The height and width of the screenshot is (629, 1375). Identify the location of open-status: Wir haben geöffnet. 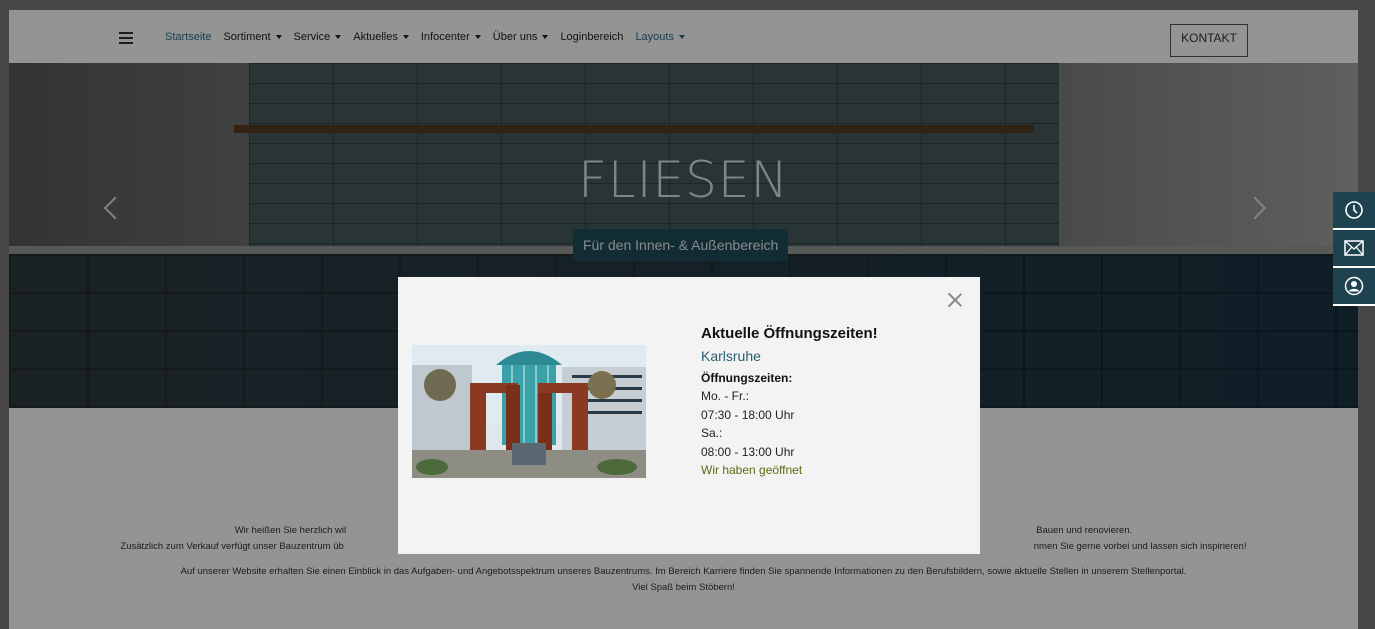
(752, 470).